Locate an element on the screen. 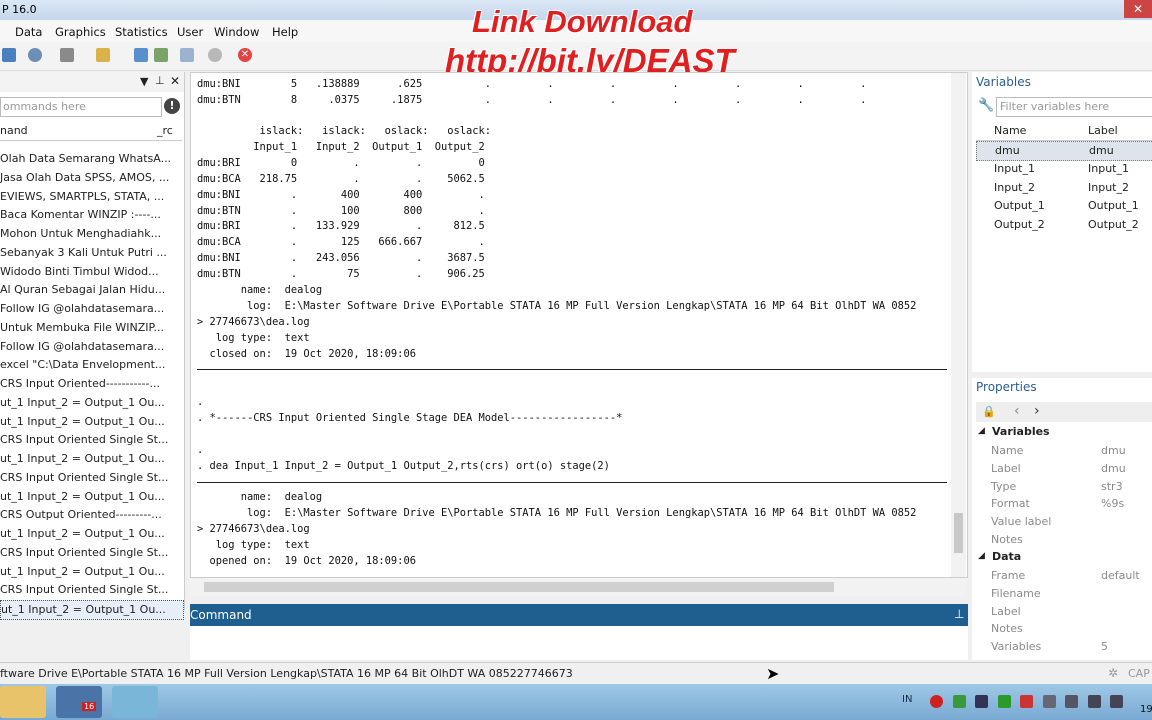 The width and height of the screenshot is (1152, 720). command-input is located at coordinates (579, 643).